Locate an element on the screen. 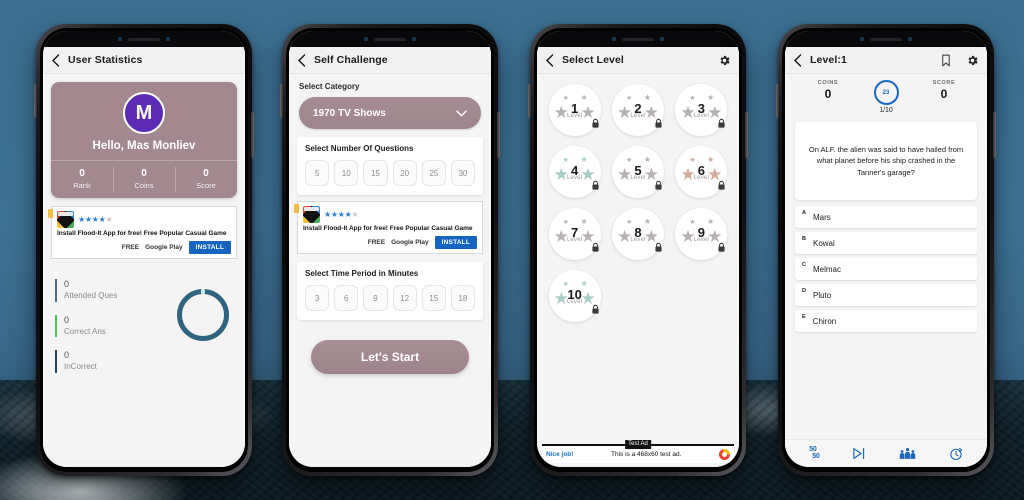 The width and height of the screenshot is (1024, 500). time-period-option: 12 is located at coordinates (404, 298).